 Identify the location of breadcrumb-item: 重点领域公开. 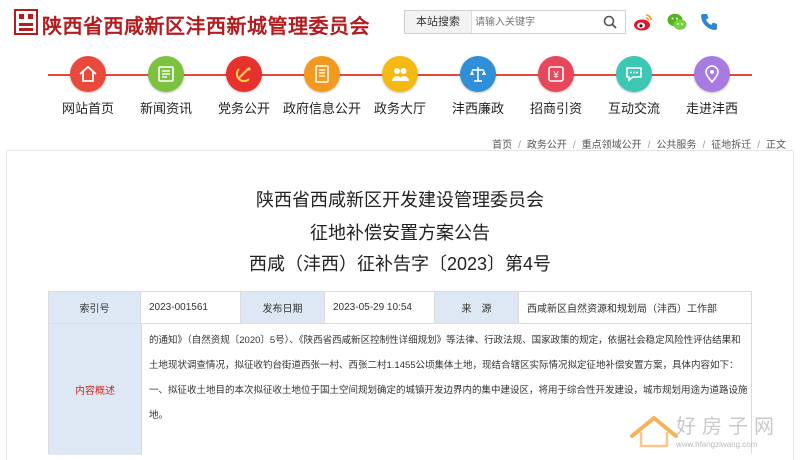
(612, 143).